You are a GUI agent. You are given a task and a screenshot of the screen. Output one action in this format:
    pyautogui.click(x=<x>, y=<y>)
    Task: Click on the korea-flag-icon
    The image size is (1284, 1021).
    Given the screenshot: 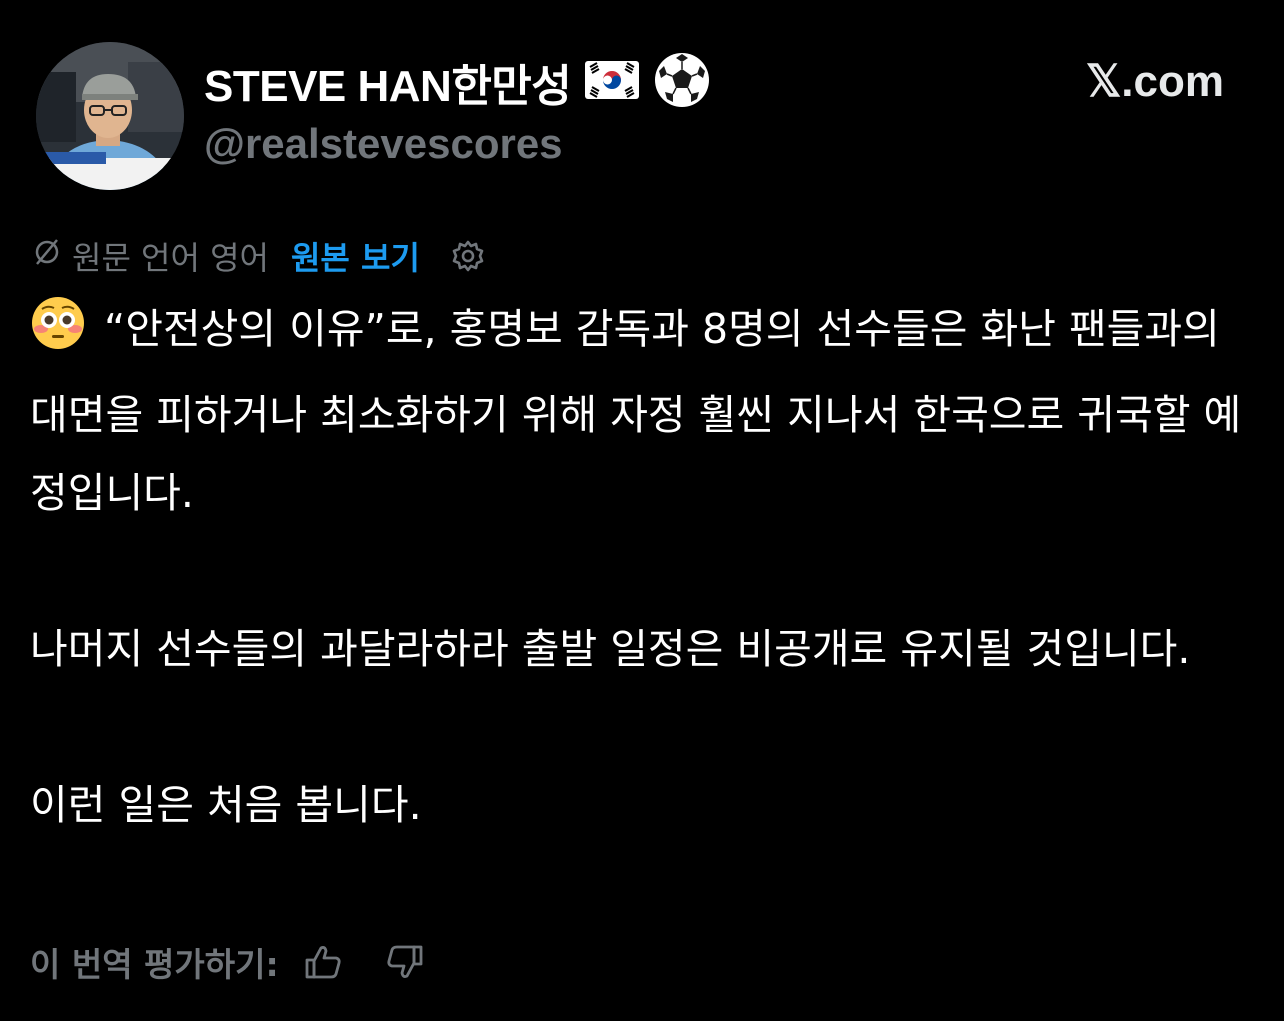 What is the action you would take?
    pyautogui.click(x=612, y=82)
    